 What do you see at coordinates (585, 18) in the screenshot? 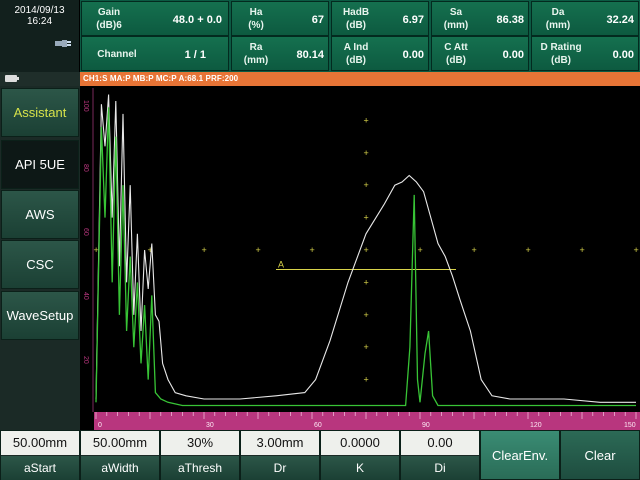
I see `da-cell: Da (mm) 32.24` at bounding box center [585, 18].